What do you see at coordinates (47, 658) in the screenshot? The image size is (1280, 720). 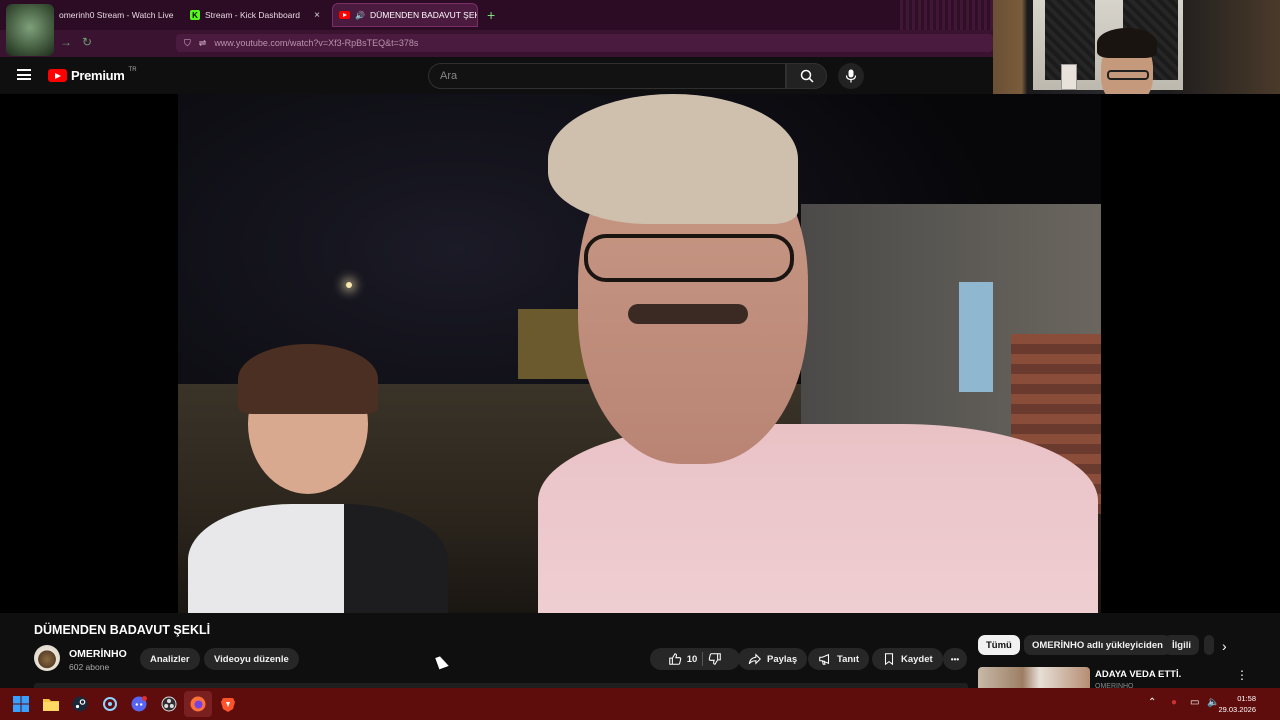 I see `channel-avatar` at bounding box center [47, 658].